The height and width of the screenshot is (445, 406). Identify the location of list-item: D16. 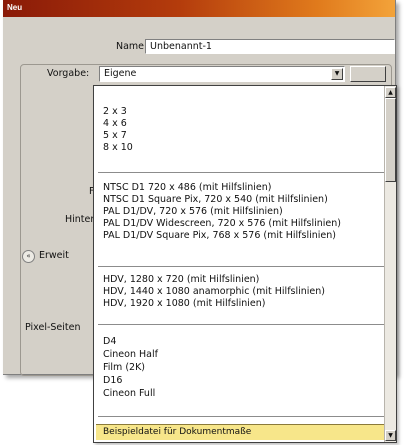
(112, 380).